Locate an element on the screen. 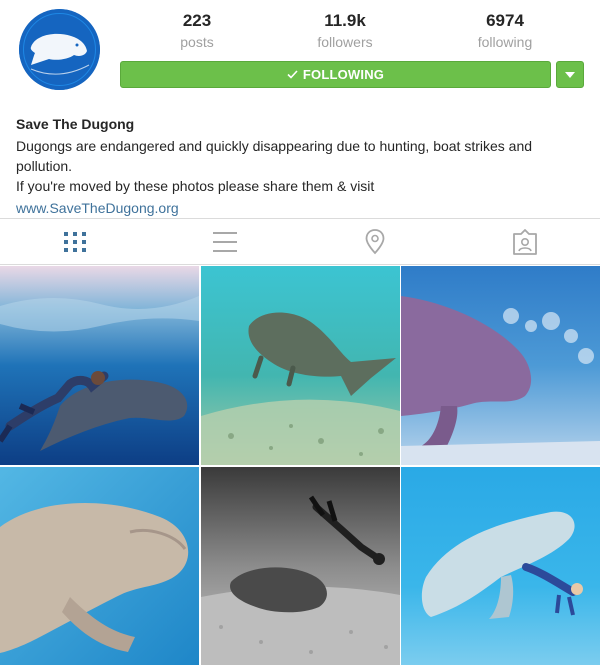  caret-down-icon is located at coordinates (570, 74).